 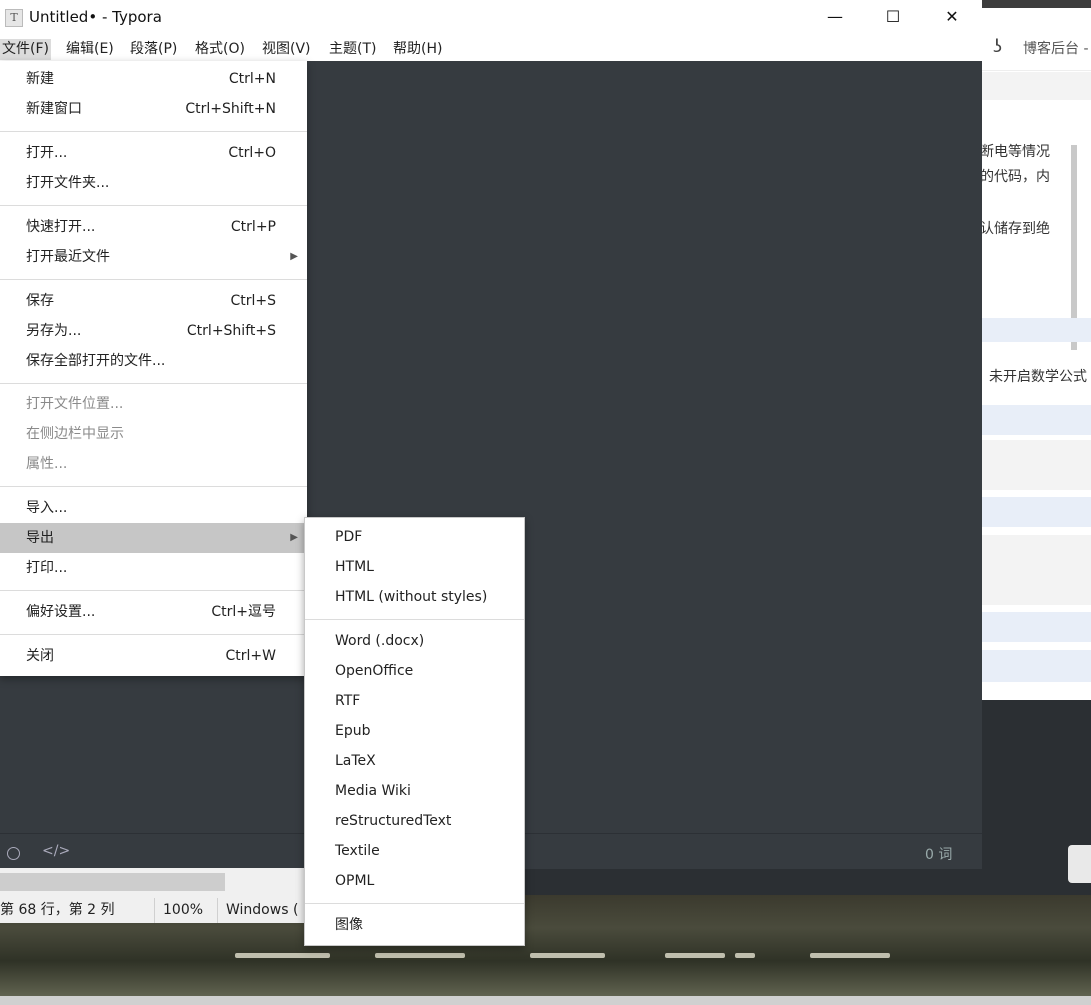 What do you see at coordinates (153, 109) in the screenshot?
I see `file-menu-item: 新建窗口 Ctrl+Shift+N` at bounding box center [153, 109].